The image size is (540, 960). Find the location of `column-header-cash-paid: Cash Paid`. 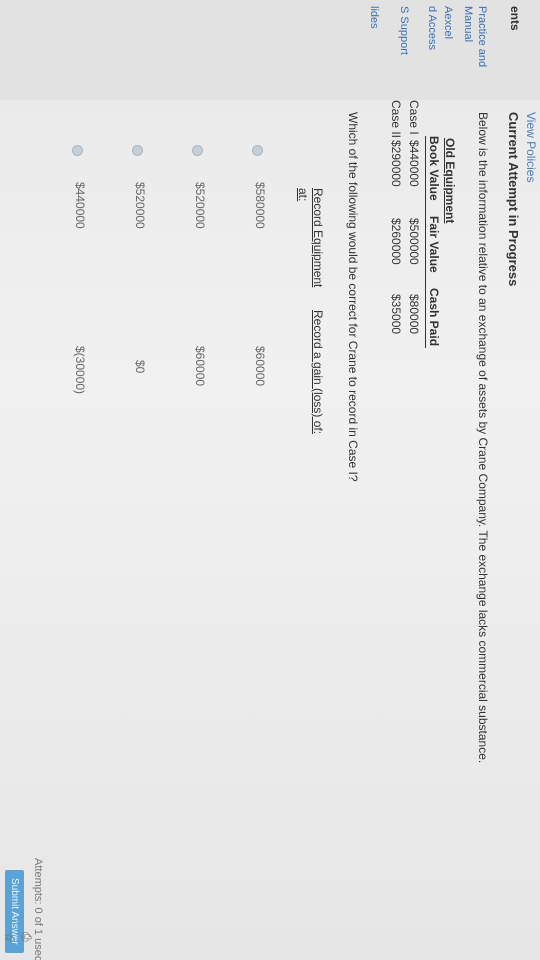

column-header-cash-paid: Cash Paid is located at coordinates (434, 317).